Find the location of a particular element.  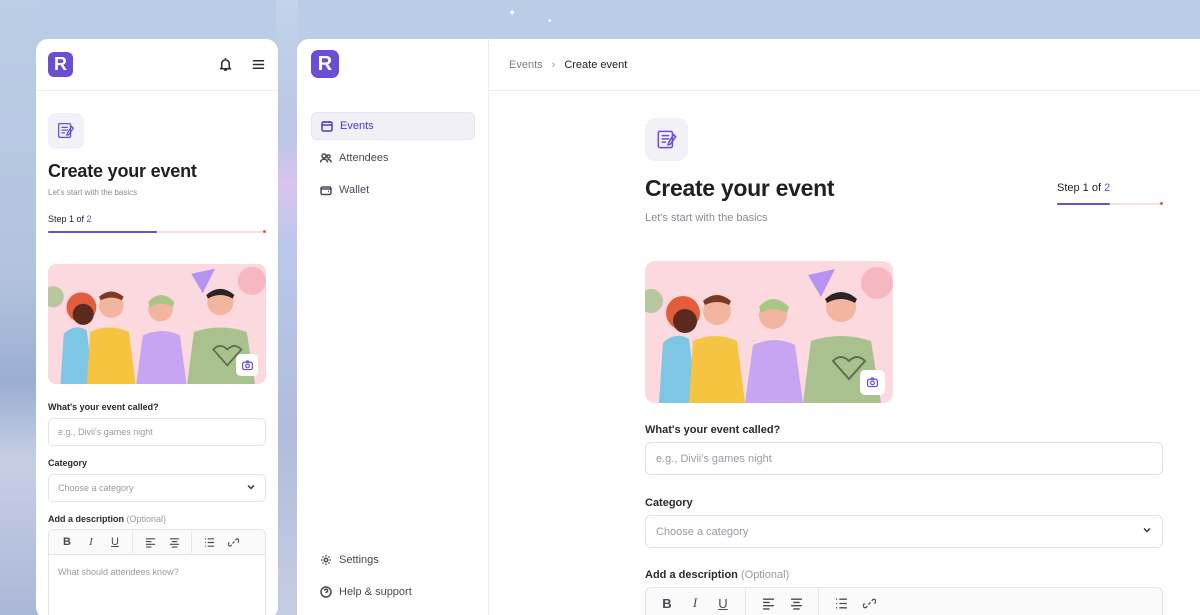

menu-icon is located at coordinates (258, 64).